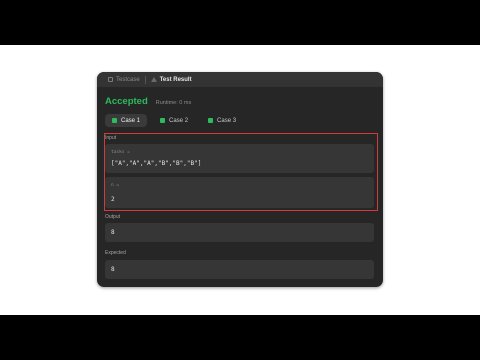 The width and height of the screenshot is (480, 360). What do you see at coordinates (156, 163) in the screenshot?
I see `tasks-param-value: ["A","A","A","B","B","B"]` at bounding box center [156, 163].